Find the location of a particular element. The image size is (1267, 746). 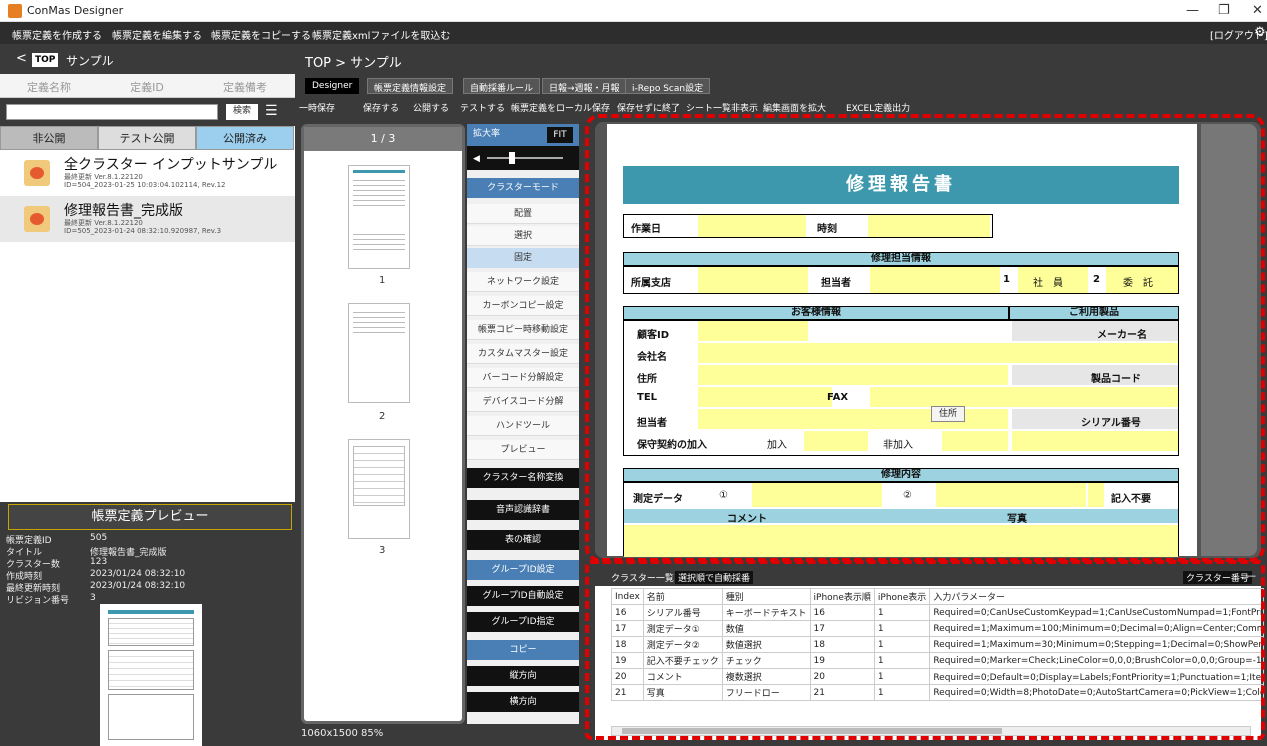

action-exit-without-save: 保存せずに終了 is located at coordinates (648, 107).